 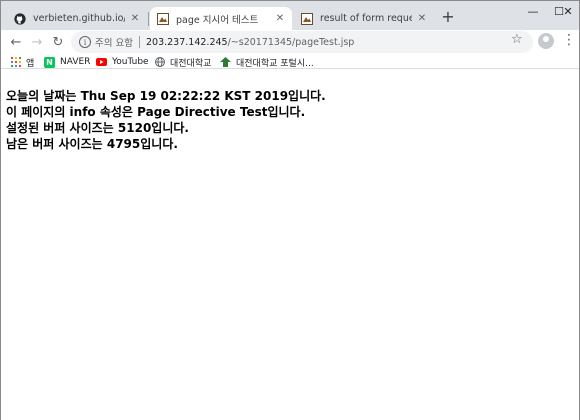 I want to click on youtube-icon, so click(x=101, y=62).